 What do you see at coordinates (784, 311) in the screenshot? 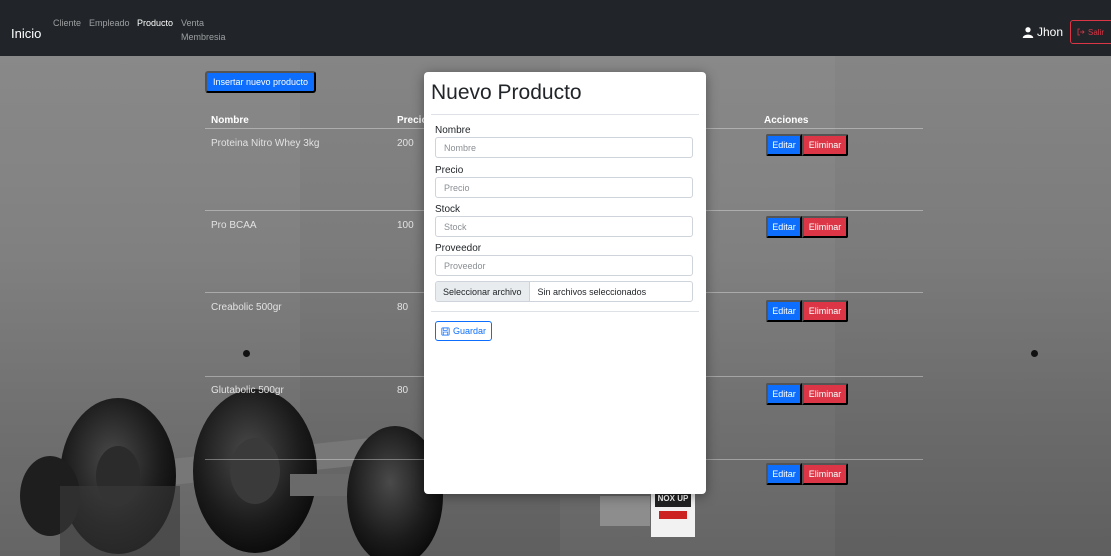
I see `row-3-edit-button: Editar` at bounding box center [784, 311].